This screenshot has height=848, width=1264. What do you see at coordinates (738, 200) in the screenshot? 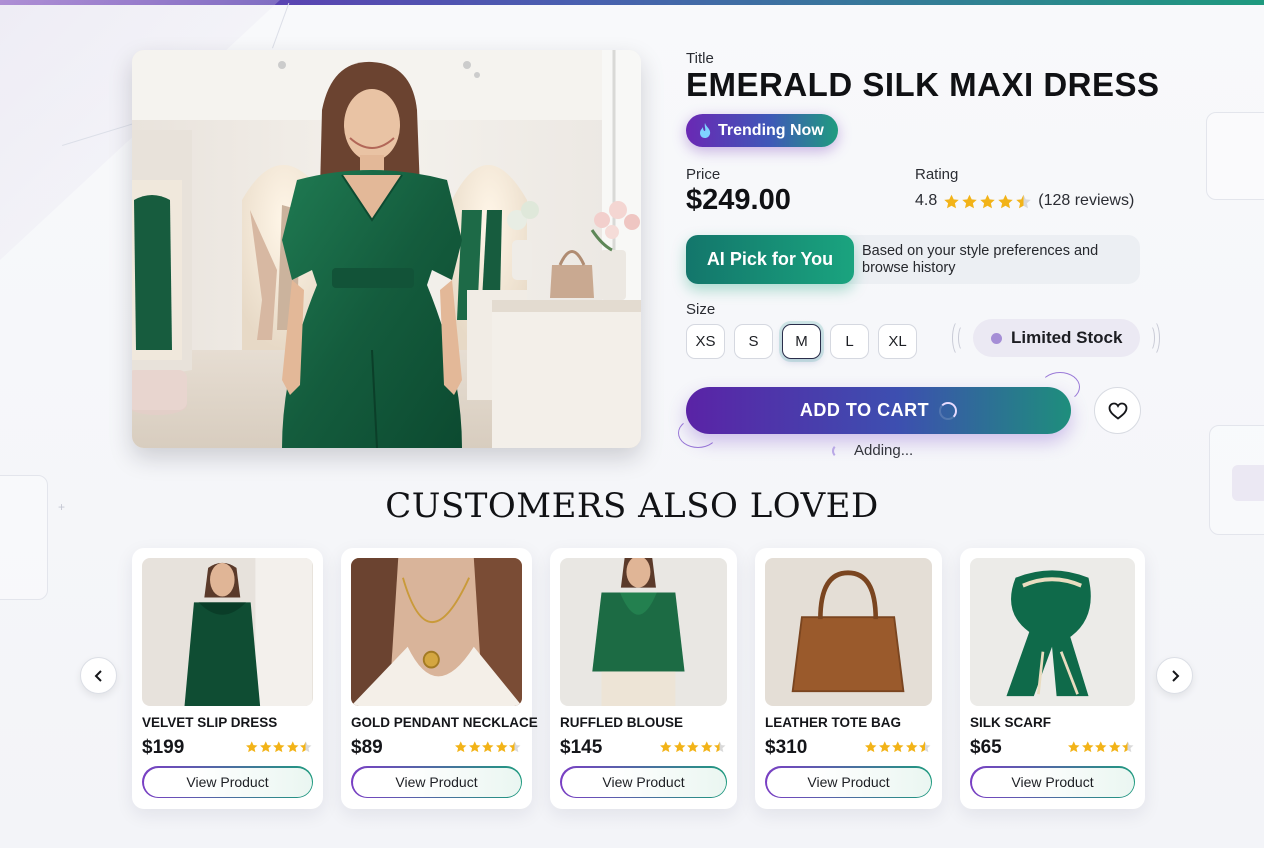
I see `product-price: $249.00` at bounding box center [738, 200].